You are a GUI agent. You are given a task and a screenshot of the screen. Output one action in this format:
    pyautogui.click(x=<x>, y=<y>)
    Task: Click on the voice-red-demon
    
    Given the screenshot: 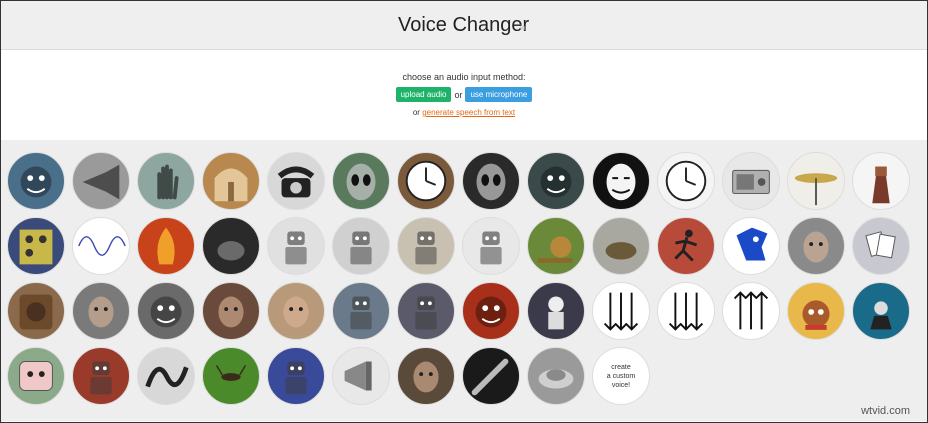 What is the action you would take?
    pyautogui.click(x=491, y=311)
    